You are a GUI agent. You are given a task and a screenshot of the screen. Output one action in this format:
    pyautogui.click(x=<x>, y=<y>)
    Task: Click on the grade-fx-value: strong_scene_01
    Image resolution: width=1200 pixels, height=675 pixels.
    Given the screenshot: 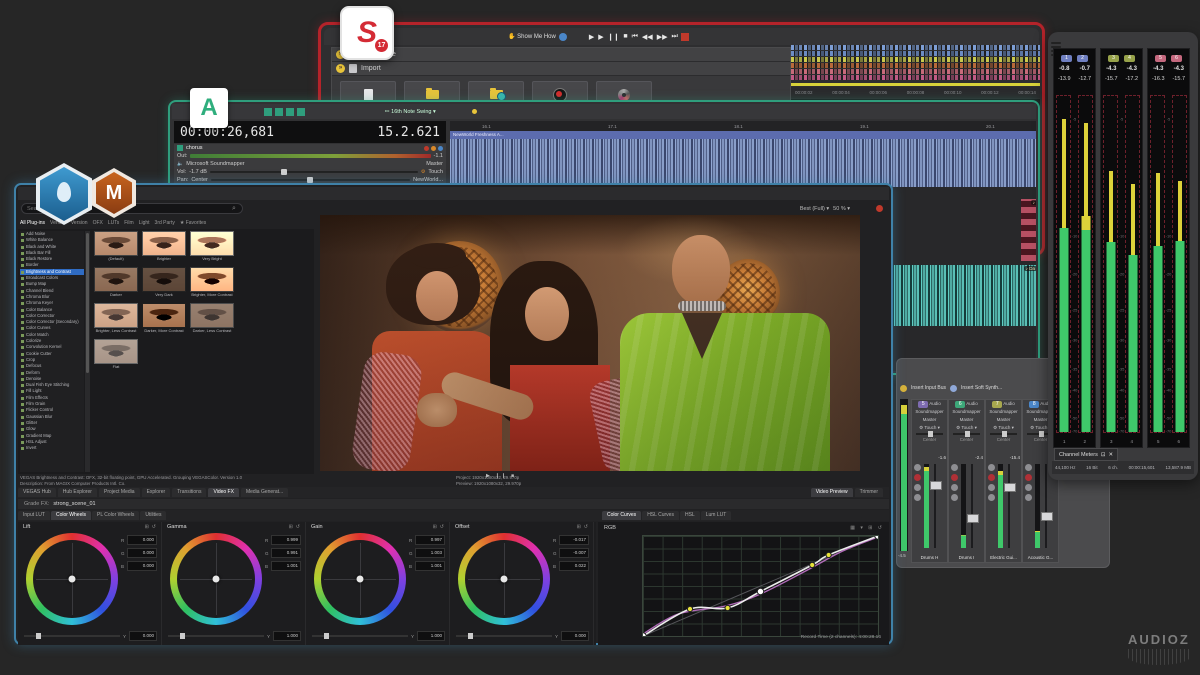 What is the action you would take?
    pyautogui.click(x=74, y=504)
    